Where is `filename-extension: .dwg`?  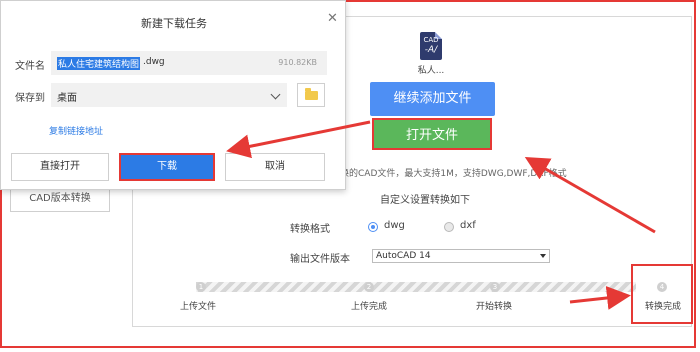 filename-extension: .dwg is located at coordinates (154, 62).